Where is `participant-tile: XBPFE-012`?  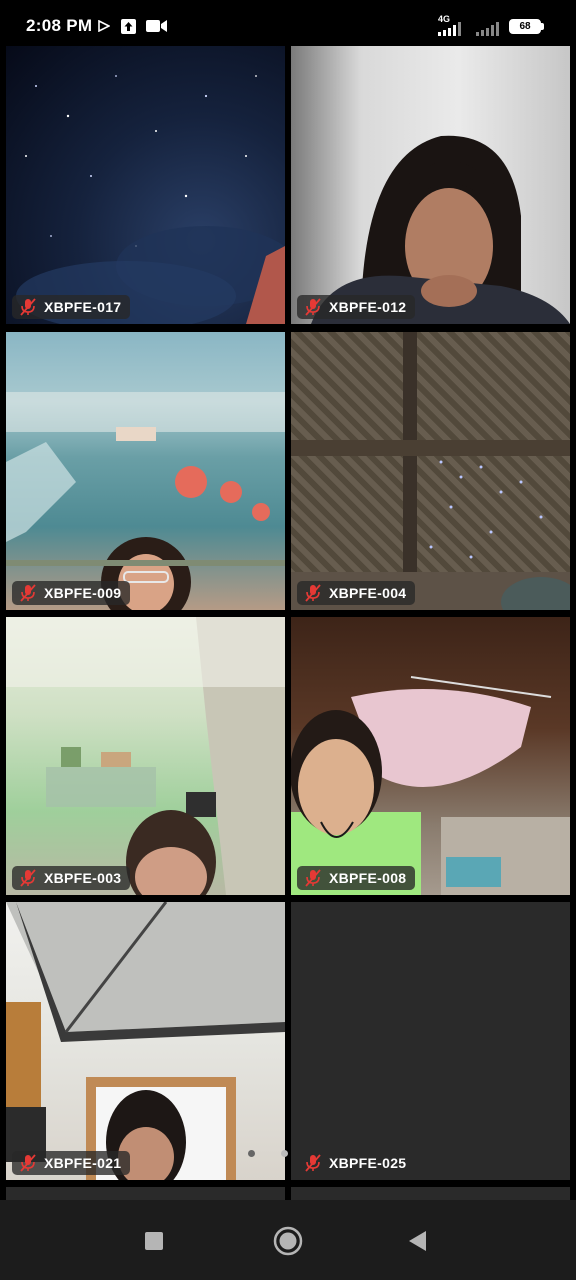 participant-tile: XBPFE-012 is located at coordinates (430, 185).